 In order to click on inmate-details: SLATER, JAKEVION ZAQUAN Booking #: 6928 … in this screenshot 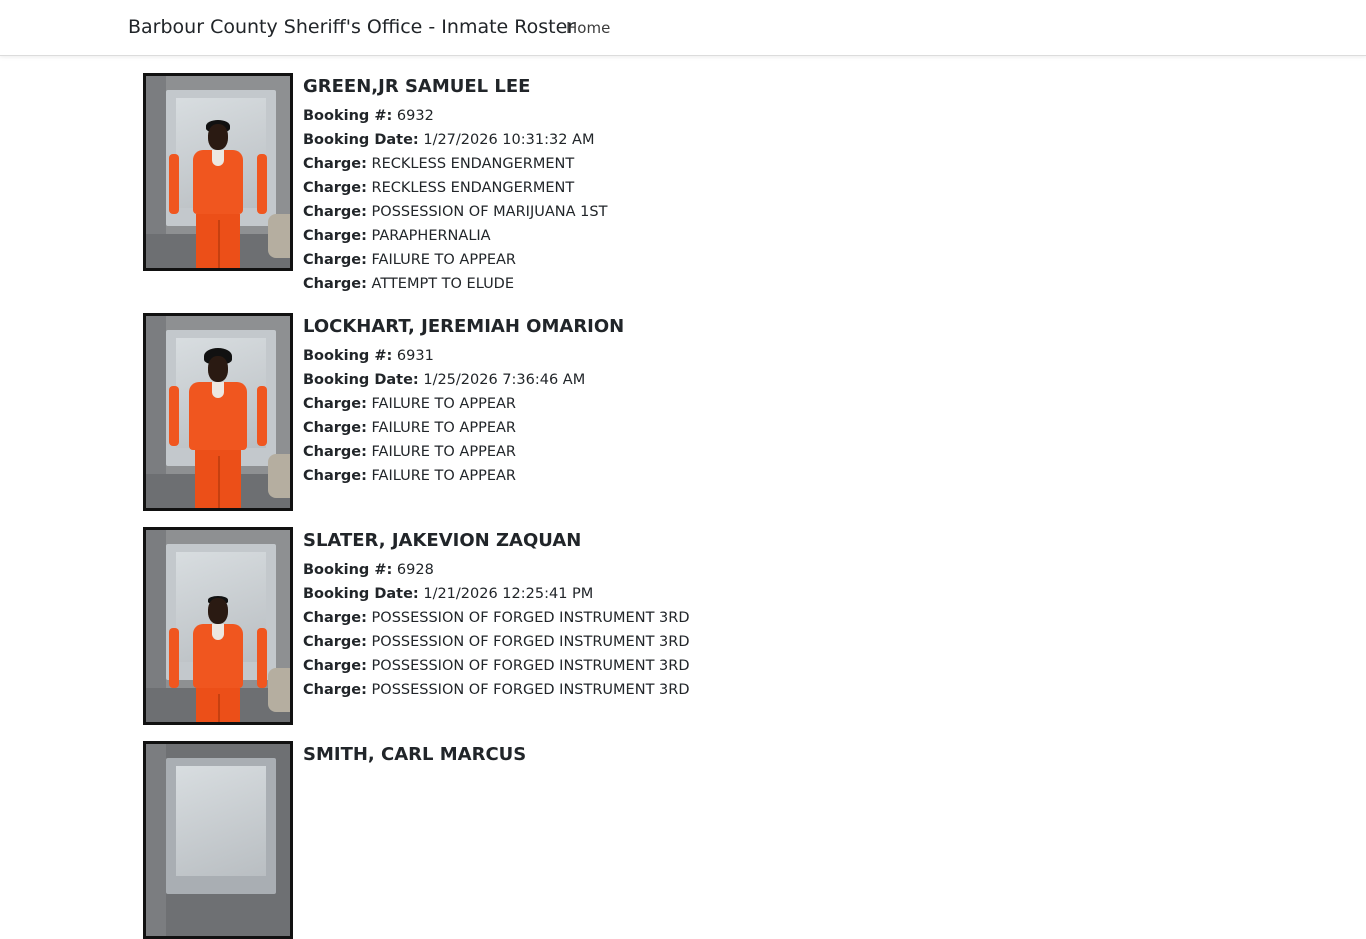, I will do `click(623, 614)`.